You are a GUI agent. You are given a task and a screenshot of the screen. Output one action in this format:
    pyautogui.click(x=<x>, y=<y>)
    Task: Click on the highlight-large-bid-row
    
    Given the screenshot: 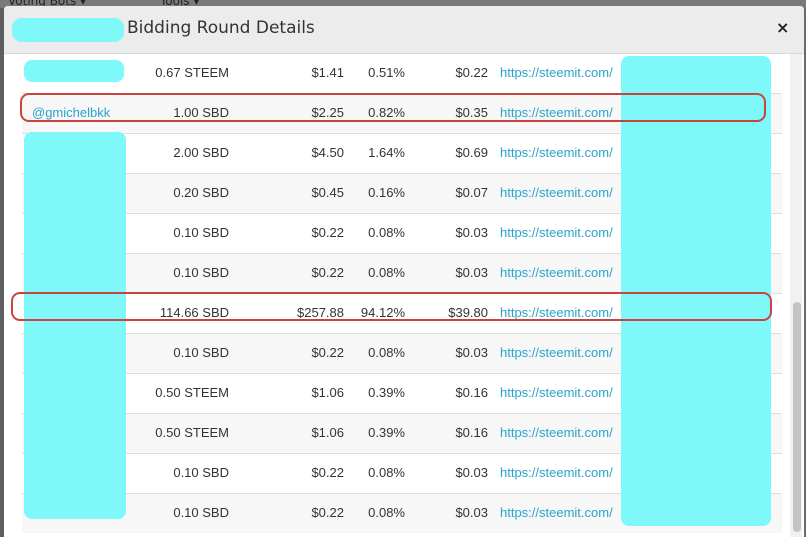 What is the action you would take?
    pyautogui.click(x=391, y=306)
    